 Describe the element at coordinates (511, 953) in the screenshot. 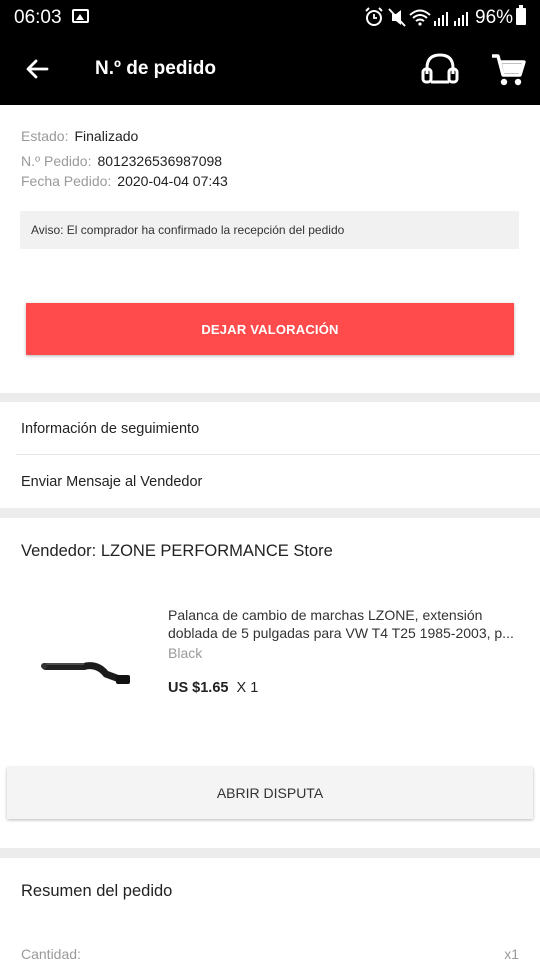

I see `summary-quantity-value: x1` at that location.